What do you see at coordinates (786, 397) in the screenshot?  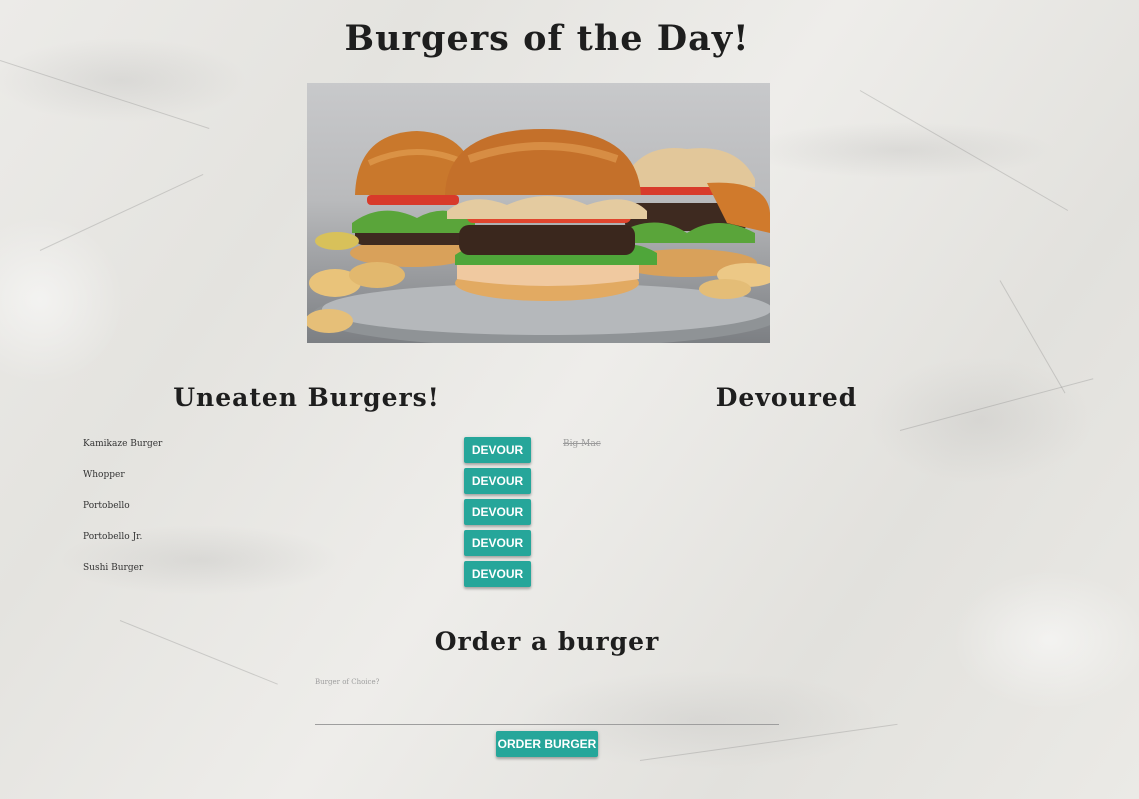 I see `devoured-heading: Devoured` at bounding box center [786, 397].